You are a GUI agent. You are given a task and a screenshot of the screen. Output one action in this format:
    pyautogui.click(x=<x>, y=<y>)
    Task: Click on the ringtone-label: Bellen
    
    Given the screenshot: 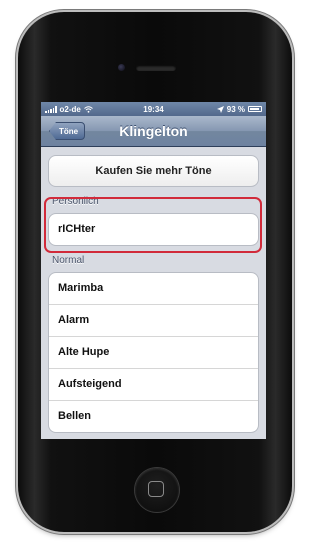 What is the action you would take?
    pyautogui.click(x=75, y=416)
    